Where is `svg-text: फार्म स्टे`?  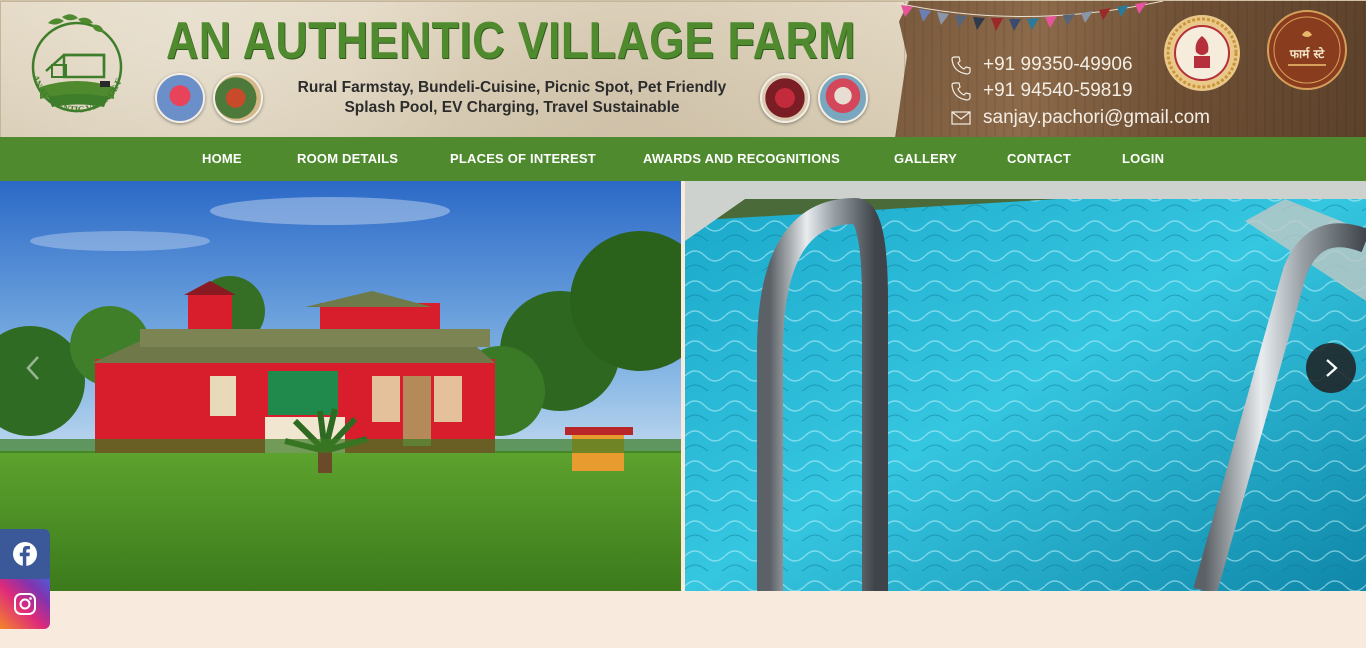 svg-text: फार्म स्टे is located at coordinates (1307, 54).